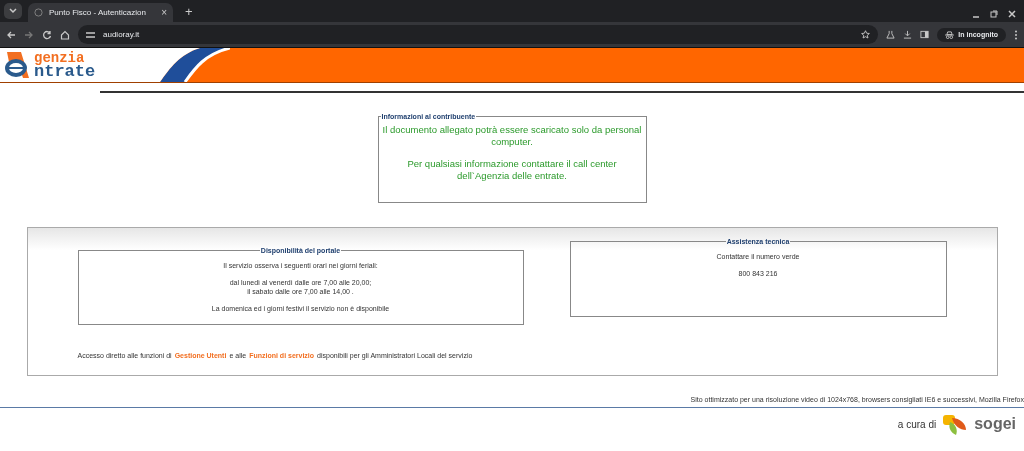 The height and width of the screenshot is (451, 1024). Describe the element at coordinates (29, 34) in the screenshot. I see `forward-icon` at that location.